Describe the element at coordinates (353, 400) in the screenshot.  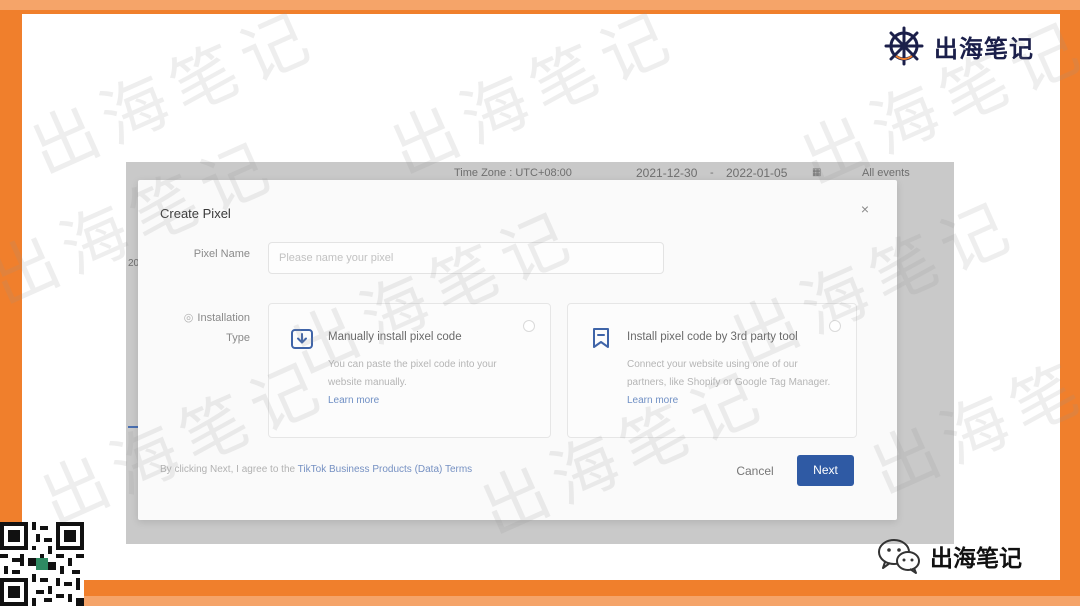
I see `learn-more-link-manual: Learn more` at that location.